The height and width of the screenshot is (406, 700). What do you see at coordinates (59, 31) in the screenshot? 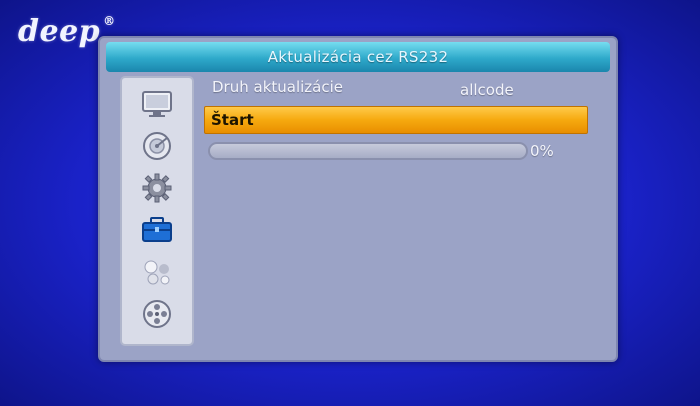
I see `brand-name: deep` at bounding box center [59, 31].